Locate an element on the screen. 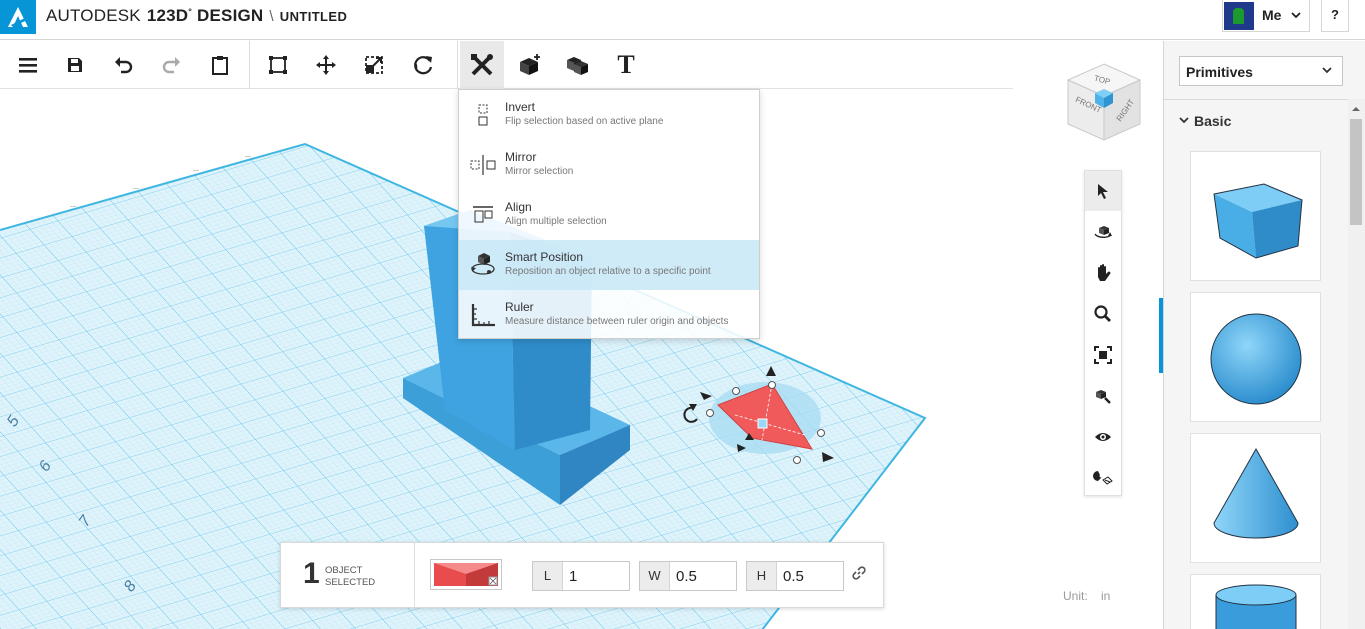 The height and width of the screenshot is (629, 1365). zoom-icon is located at coordinates (1102, 313).